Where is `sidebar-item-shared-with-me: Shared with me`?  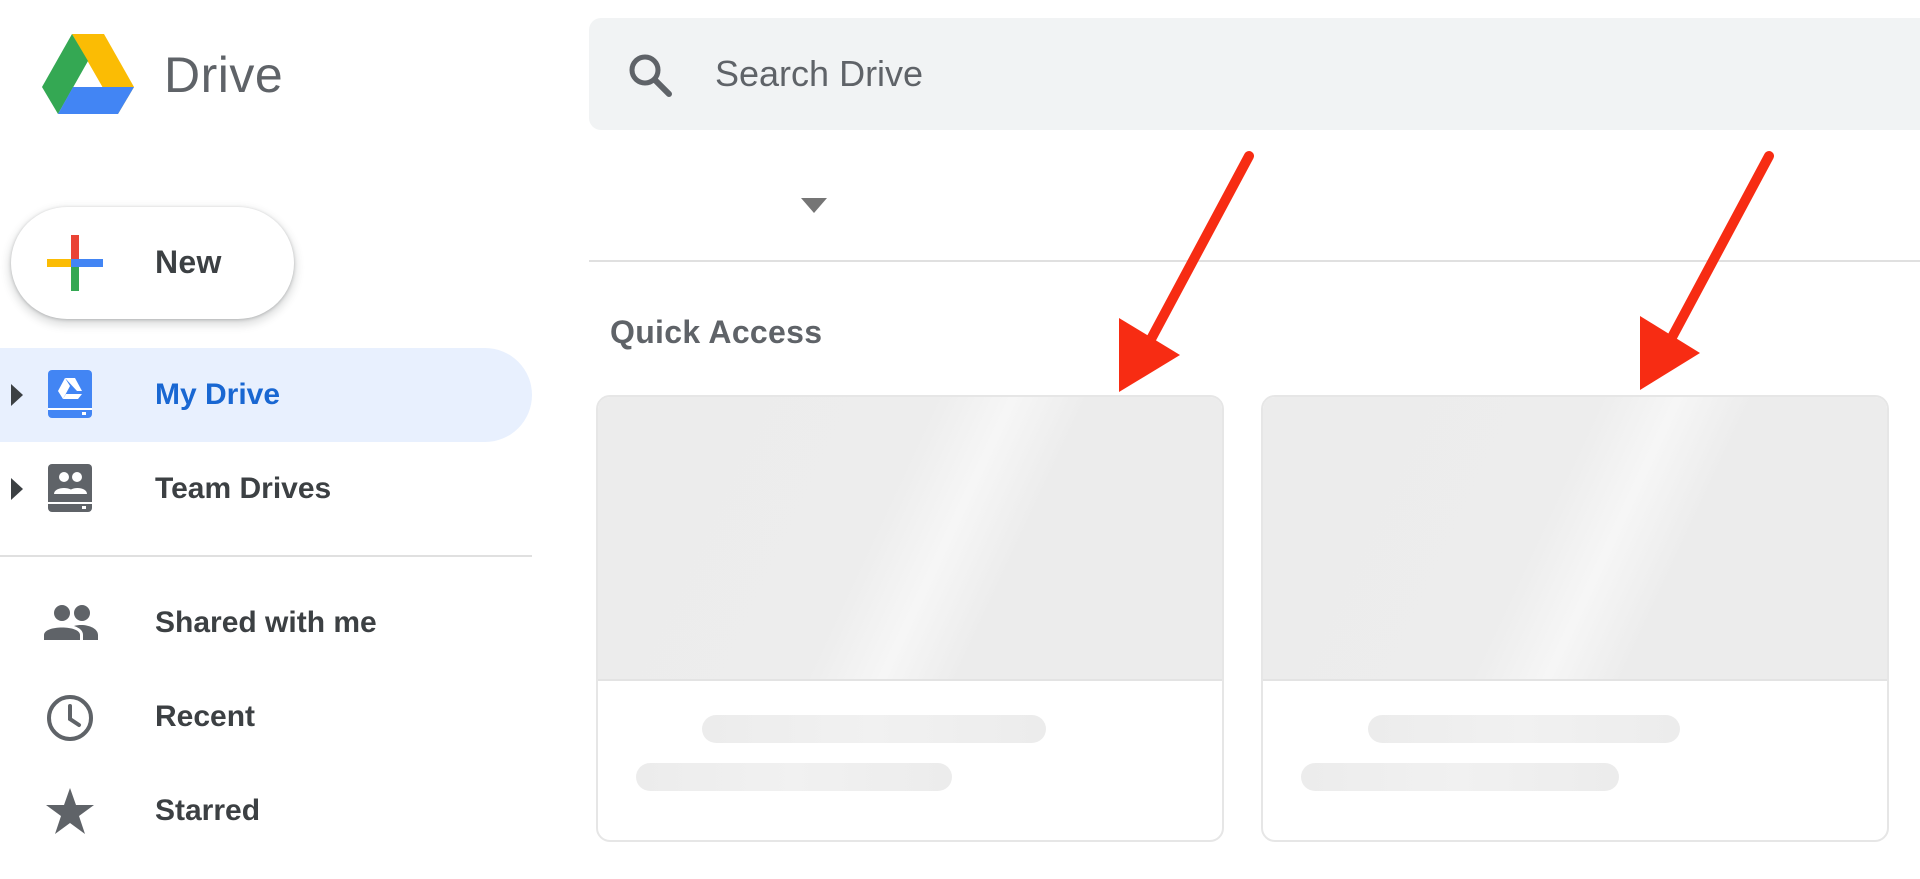 sidebar-item-shared-with-me: Shared with me is located at coordinates (266, 623).